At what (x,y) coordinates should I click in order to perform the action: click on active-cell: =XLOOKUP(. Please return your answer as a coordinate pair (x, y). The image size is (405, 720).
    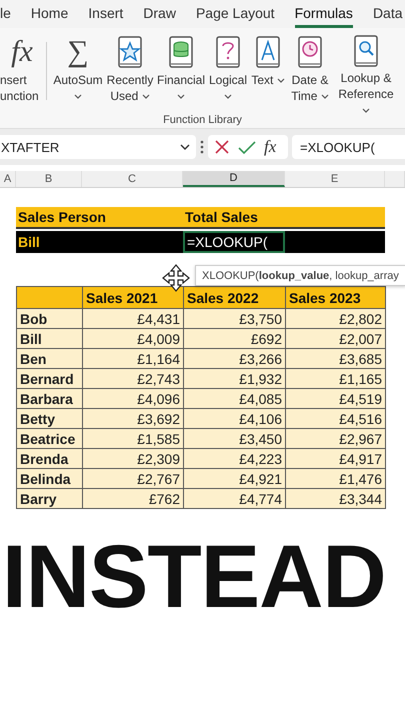
    Looking at the image, I should click on (234, 242).